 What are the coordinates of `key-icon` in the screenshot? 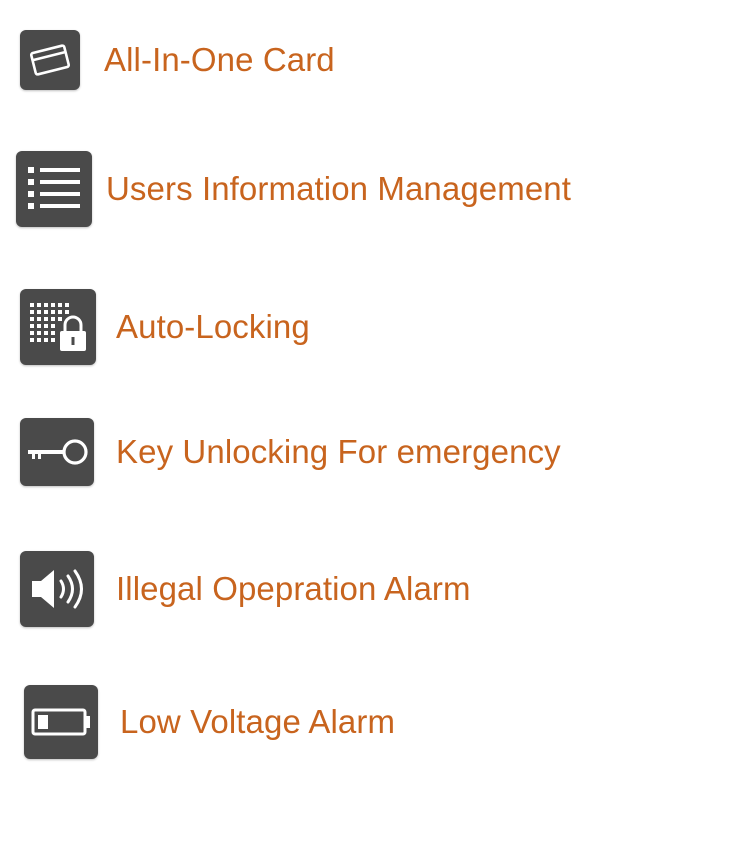 It's located at (57, 452).